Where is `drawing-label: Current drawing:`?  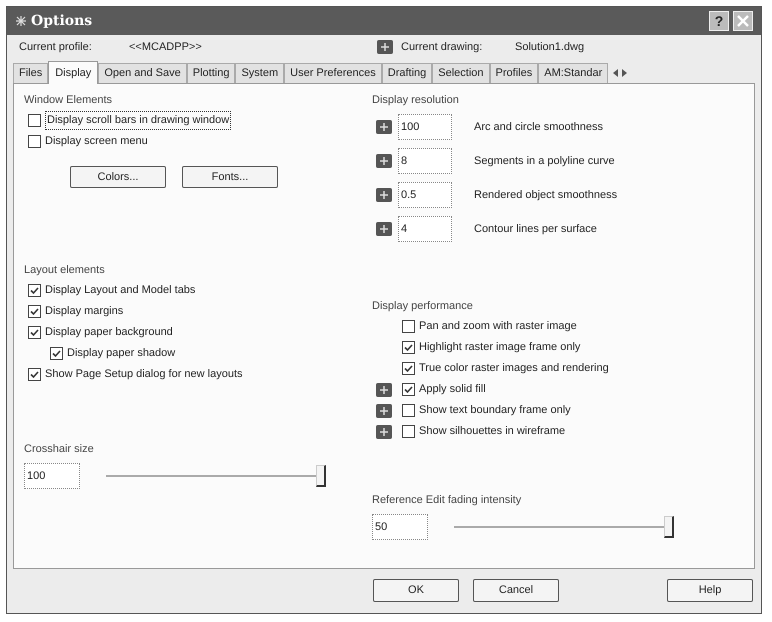
drawing-label: Current drawing: is located at coordinates (442, 47).